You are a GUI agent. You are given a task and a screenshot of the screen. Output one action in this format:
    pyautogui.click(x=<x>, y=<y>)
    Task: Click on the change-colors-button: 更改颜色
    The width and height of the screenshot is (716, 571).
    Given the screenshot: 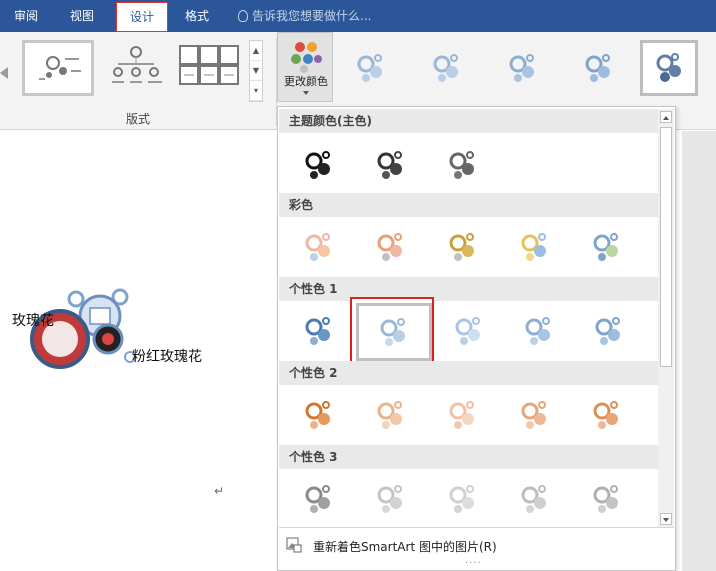 What is the action you would take?
    pyautogui.click(x=305, y=67)
    